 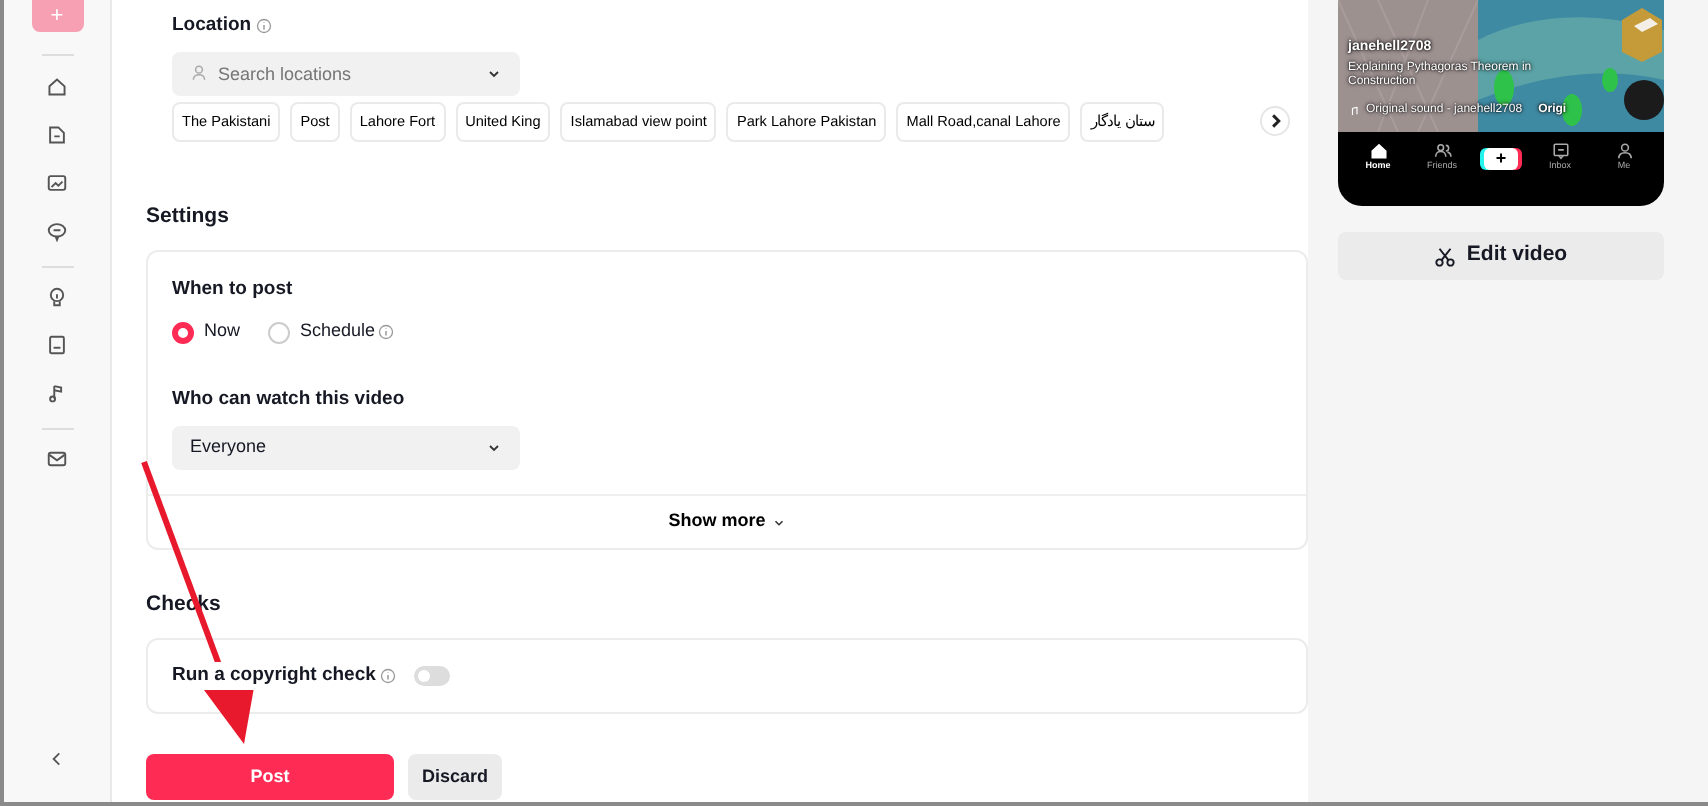 I want to click on location-search-field: Search locations, so click(x=346, y=74).